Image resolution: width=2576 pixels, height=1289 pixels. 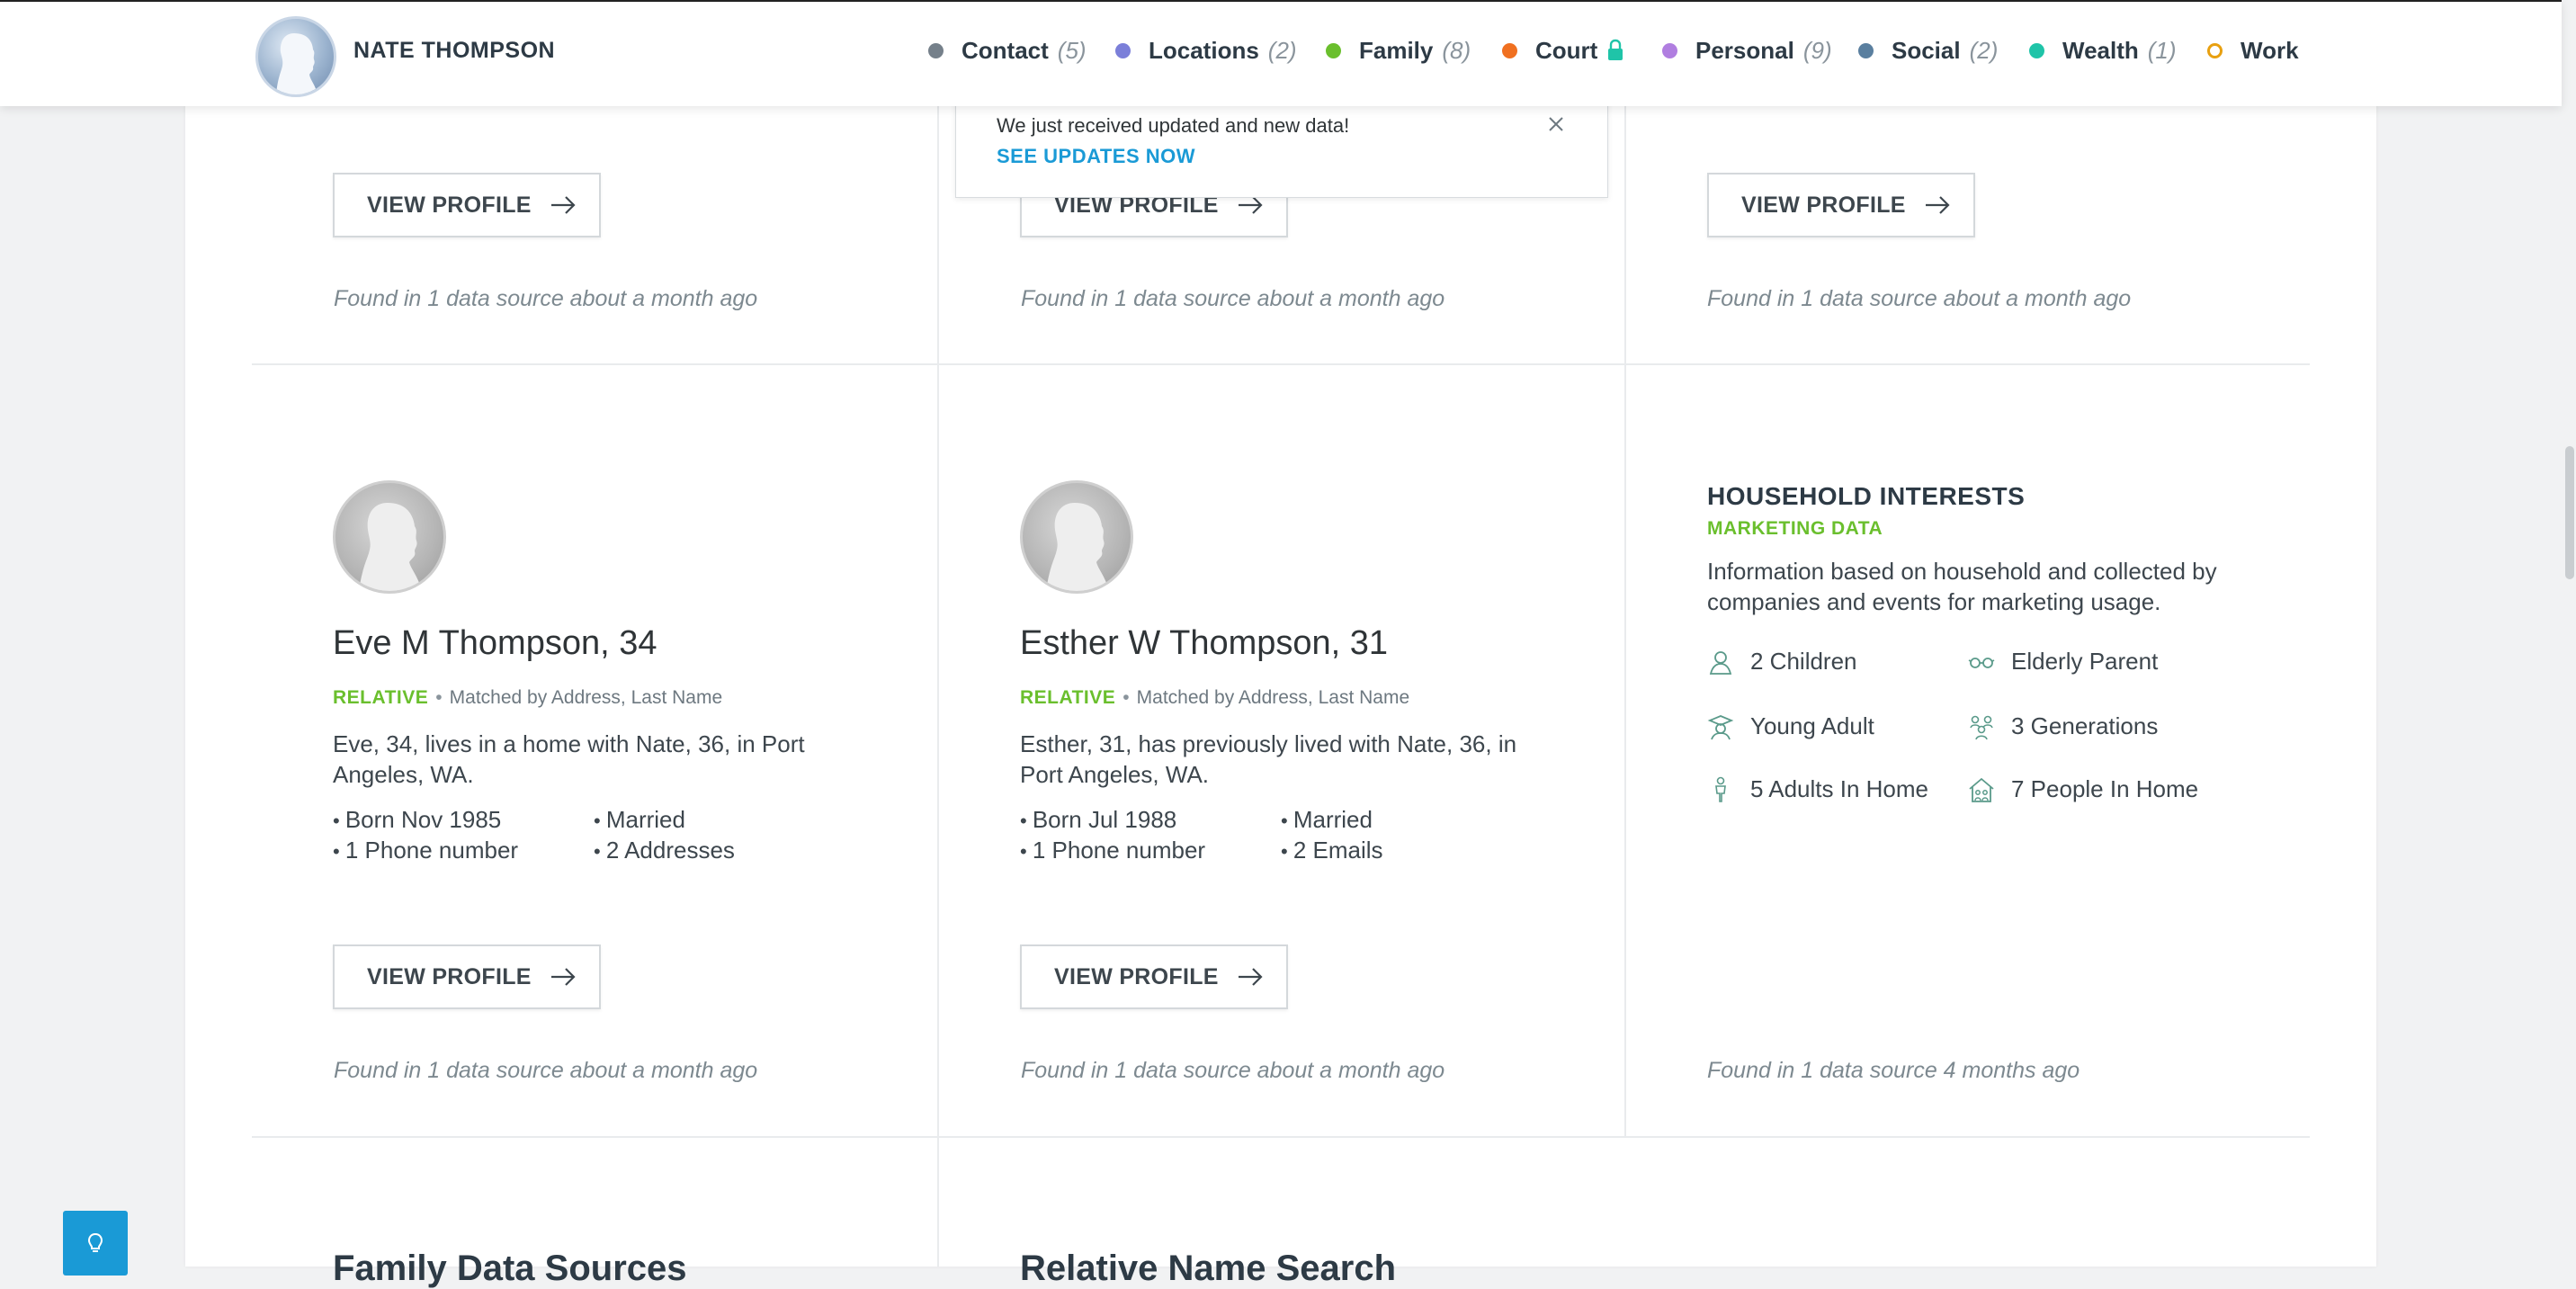 I want to click on see-updates-link: SEE UPDATES NOW, so click(x=1096, y=156).